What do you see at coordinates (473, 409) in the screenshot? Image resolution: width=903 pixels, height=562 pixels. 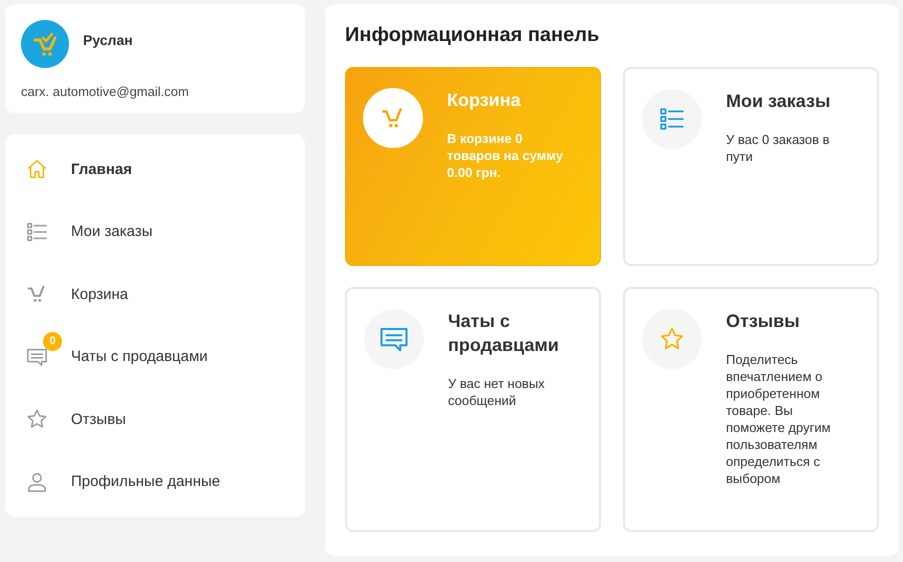 I see `dashboard-card: Чаты с продавцами У вас нет новых сообщений` at bounding box center [473, 409].